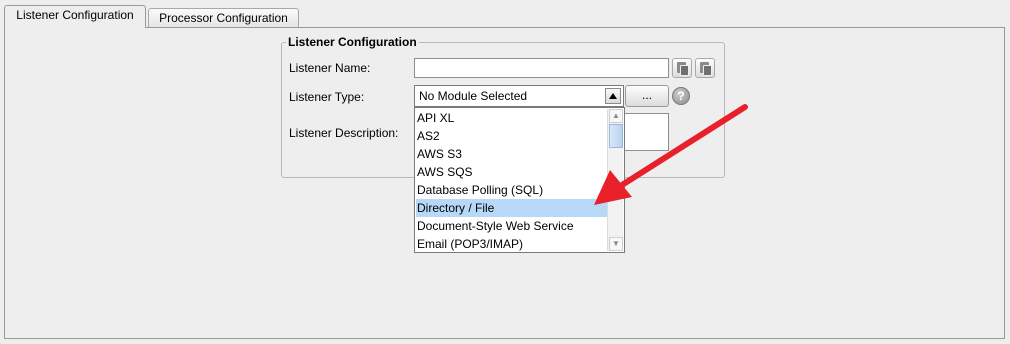 This screenshot has height=344, width=1010. Describe the element at coordinates (352, 42) in the screenshot. I see `group-title: Listener Configuration` at that location.